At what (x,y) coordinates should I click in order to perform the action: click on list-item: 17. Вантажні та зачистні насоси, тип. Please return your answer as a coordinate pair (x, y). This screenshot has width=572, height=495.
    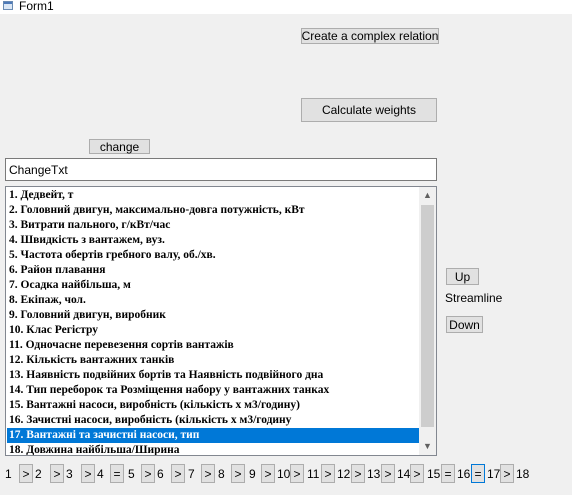
    Looking at the image, I should click on (213, 435).